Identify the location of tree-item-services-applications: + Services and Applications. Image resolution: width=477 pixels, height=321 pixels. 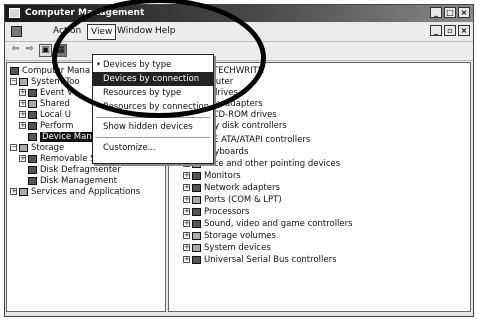
(75, 192).